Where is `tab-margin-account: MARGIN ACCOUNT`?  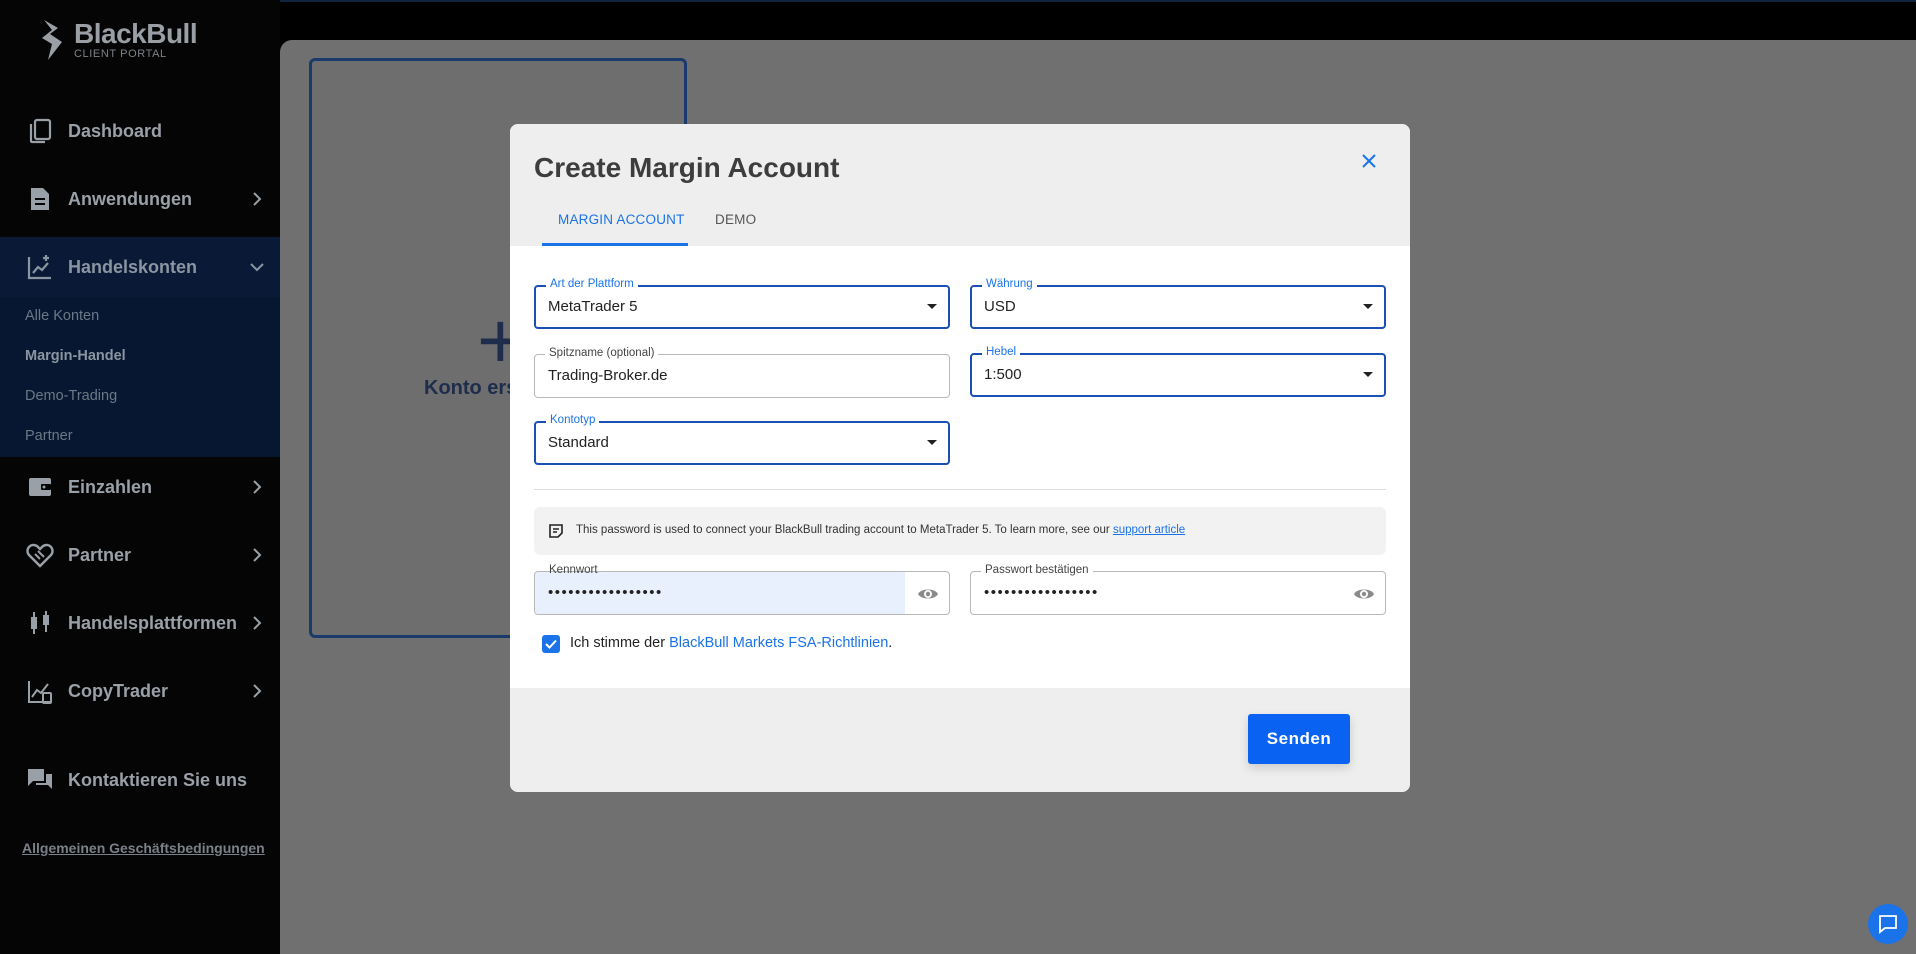 tab-margin-account: MARGIN ACCOUNT is located at coordinates (621, 219).